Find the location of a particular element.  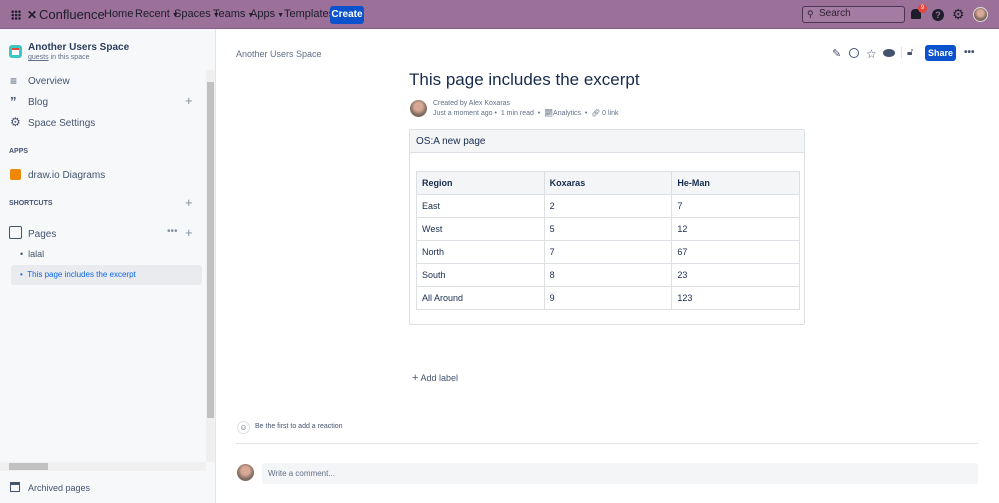

add-label-button: + Add label is located at coordinates (435, 378).